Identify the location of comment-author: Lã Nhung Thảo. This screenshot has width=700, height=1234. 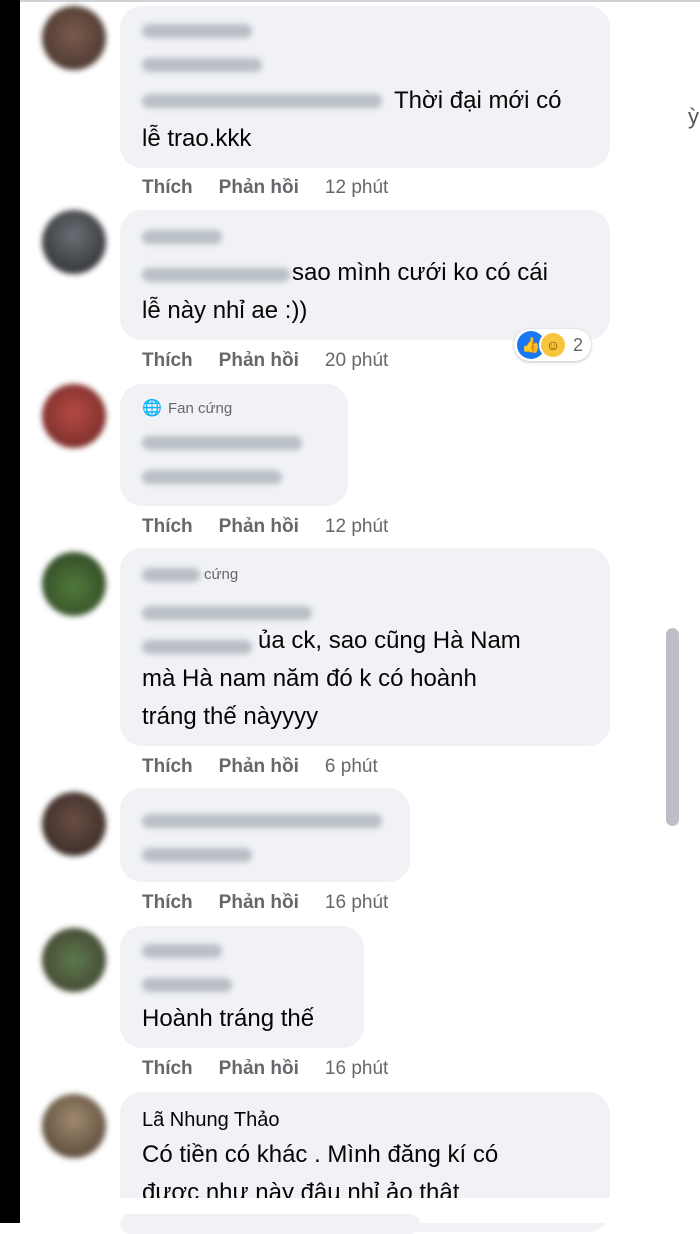
(211, 1120).